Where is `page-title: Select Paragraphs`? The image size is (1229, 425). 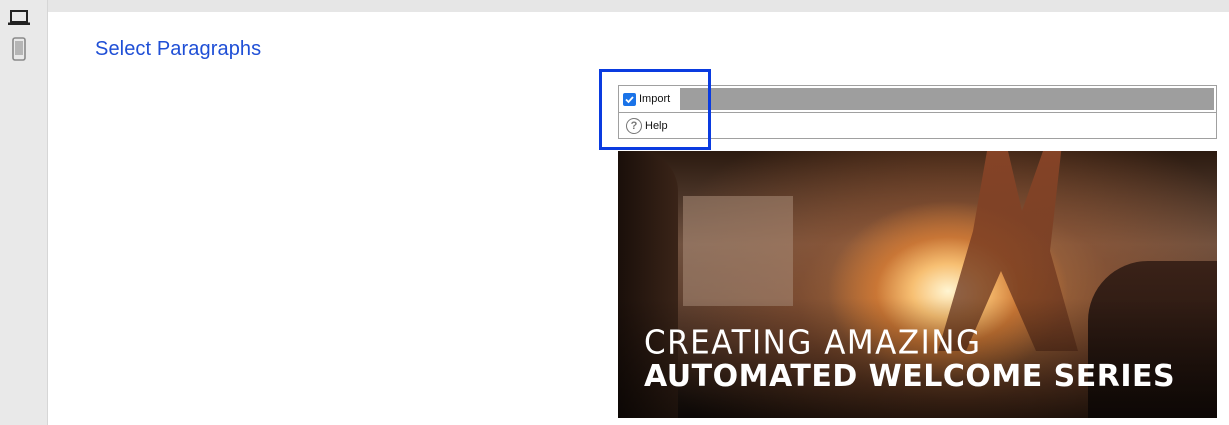 page-title: Select Paragraphs is located at coordinates (178, 49).